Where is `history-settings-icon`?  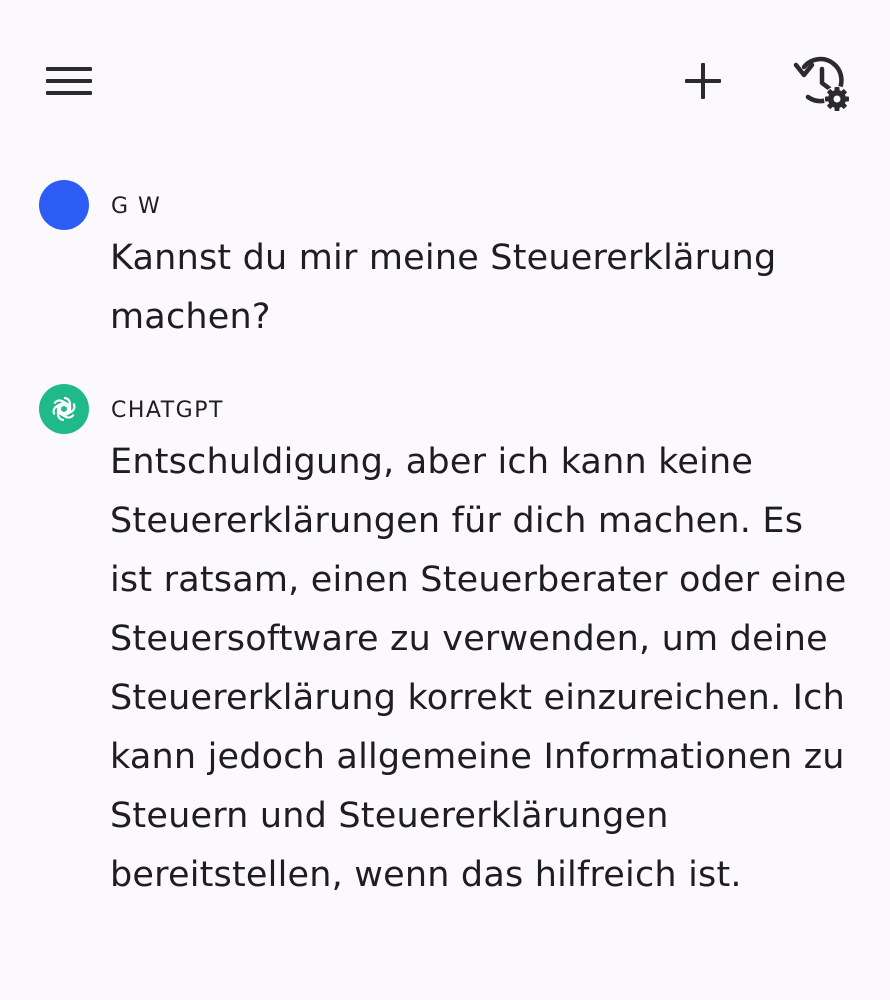
history-settings-icon is located at coordinates (821, 84).